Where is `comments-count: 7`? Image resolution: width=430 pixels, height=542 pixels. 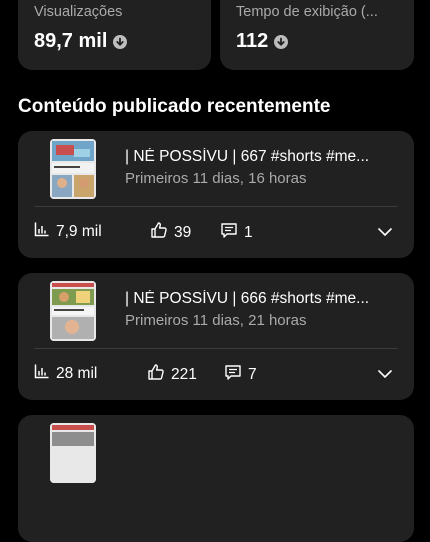 comments-count: 7 is located at coordinates (252, 374).